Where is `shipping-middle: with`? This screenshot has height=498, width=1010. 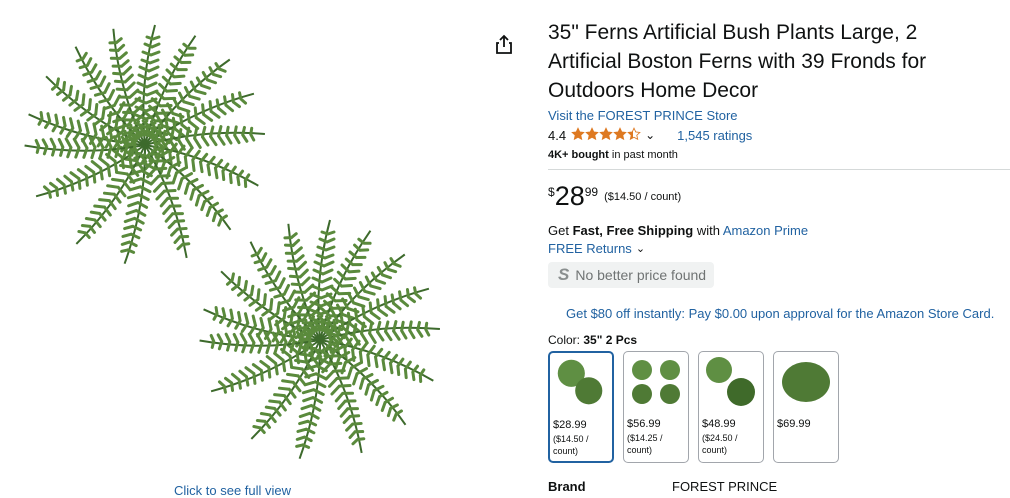 shipping-middle: with is located at coordinates (708, 230).